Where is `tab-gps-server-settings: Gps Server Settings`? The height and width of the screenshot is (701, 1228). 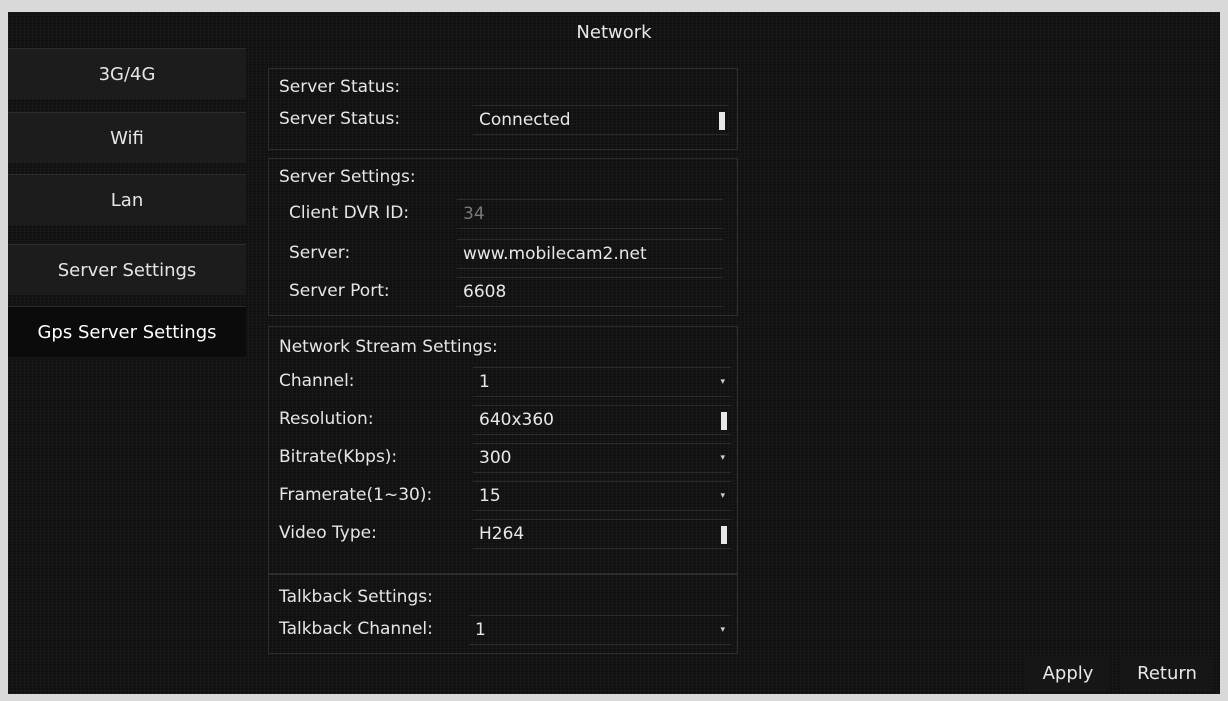
tab-gps-server-settings: Gps Server Settings is located at coordinates (127, 331).